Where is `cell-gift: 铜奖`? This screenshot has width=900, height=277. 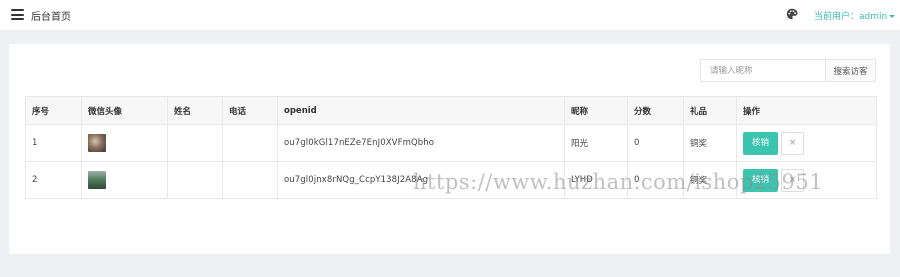
cell-gift: 铜奖 is located at coordinates (710, 143).